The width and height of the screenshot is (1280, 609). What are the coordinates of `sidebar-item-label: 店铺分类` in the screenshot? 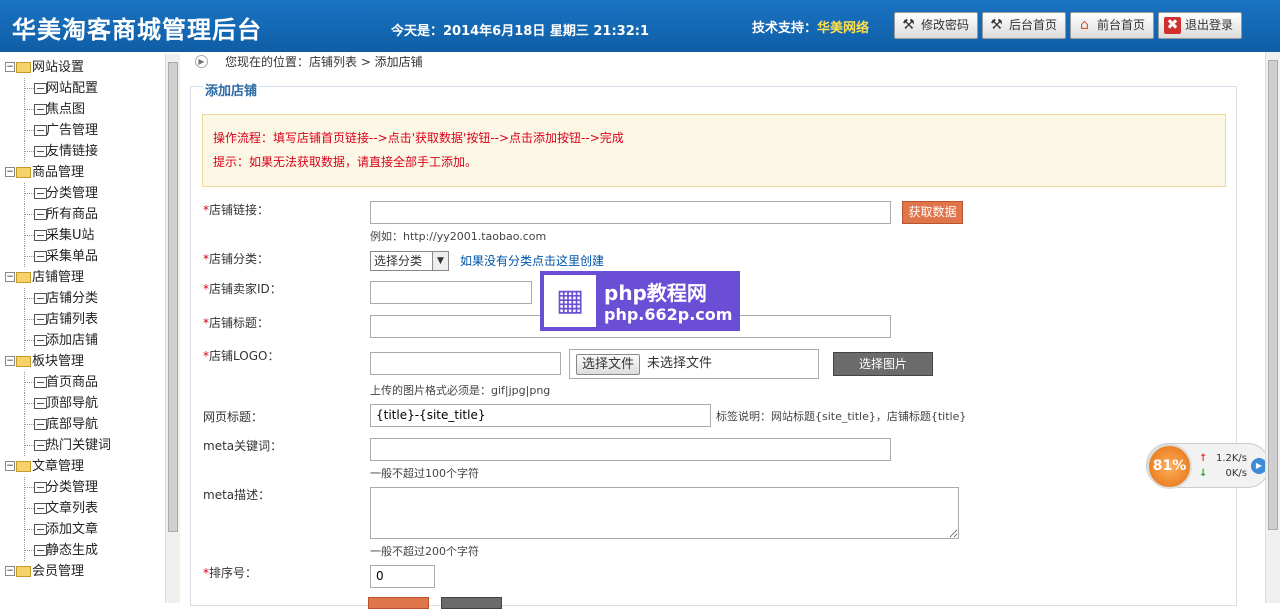 It's located at (72, 298).